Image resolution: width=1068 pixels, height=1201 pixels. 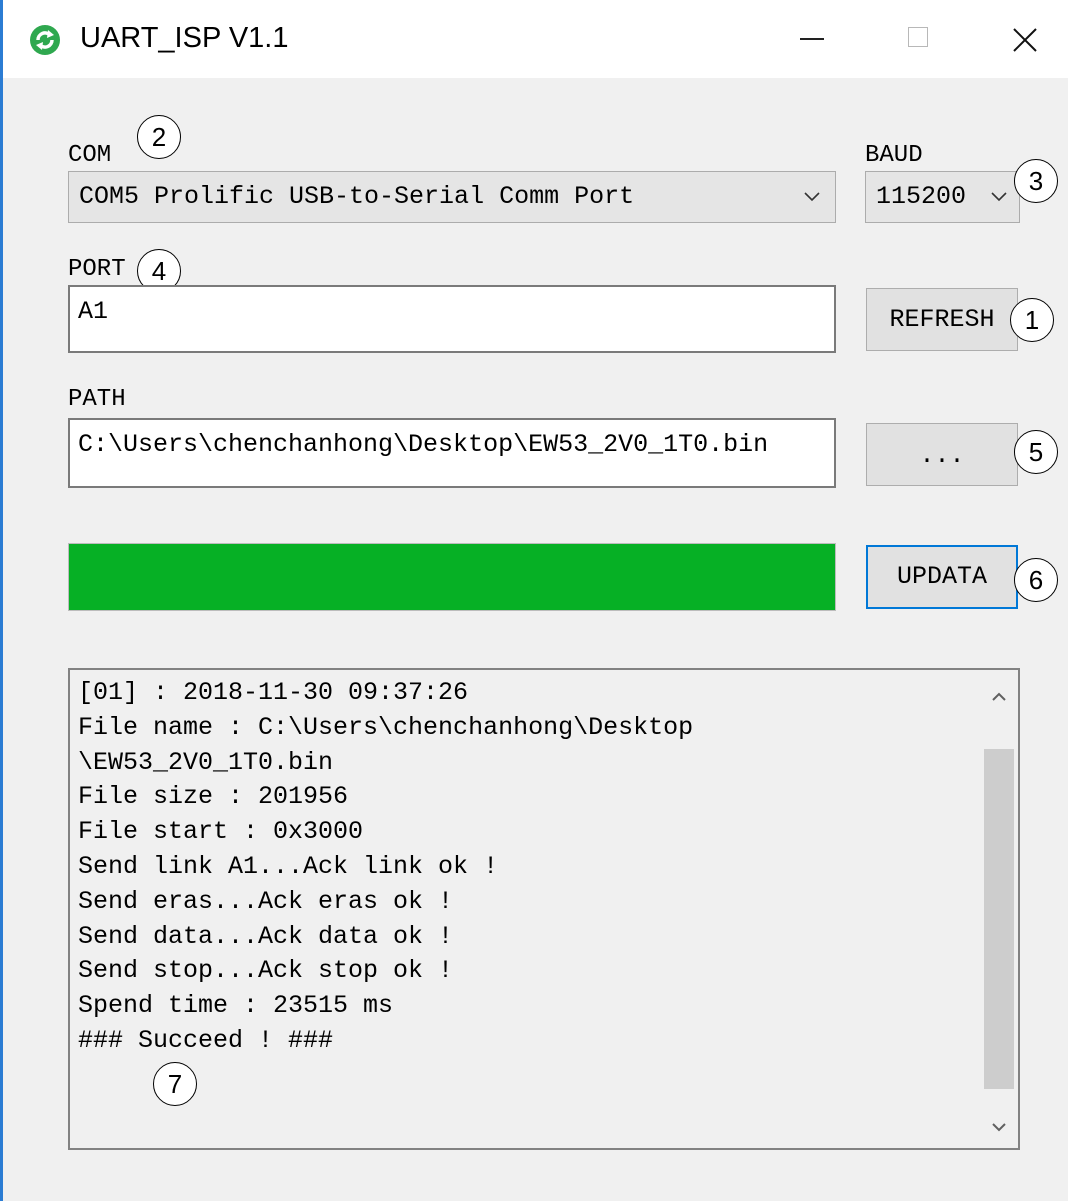 I want to click on log-line: Send eras...Ack eras ok !, so click(x=266, y=901).